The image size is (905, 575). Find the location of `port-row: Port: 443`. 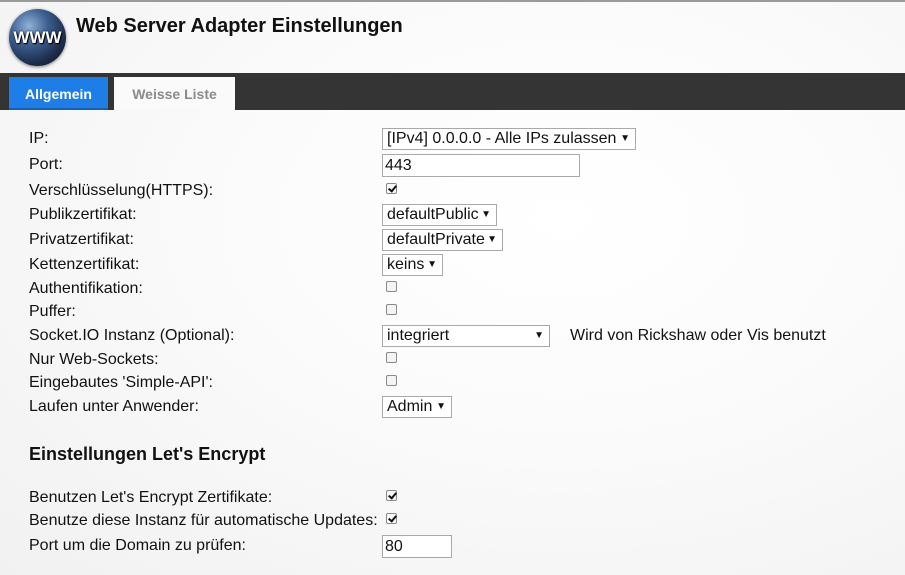

port-row: Port: 443 is located at coordinates (459, 165).